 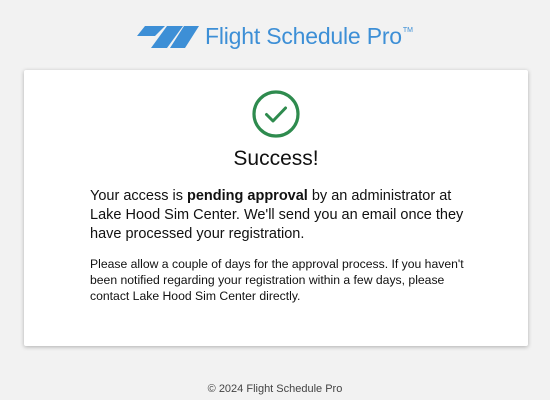 I want to click on brand-logo: Flight Schedule Pro TM, so click(x=275, y=36).